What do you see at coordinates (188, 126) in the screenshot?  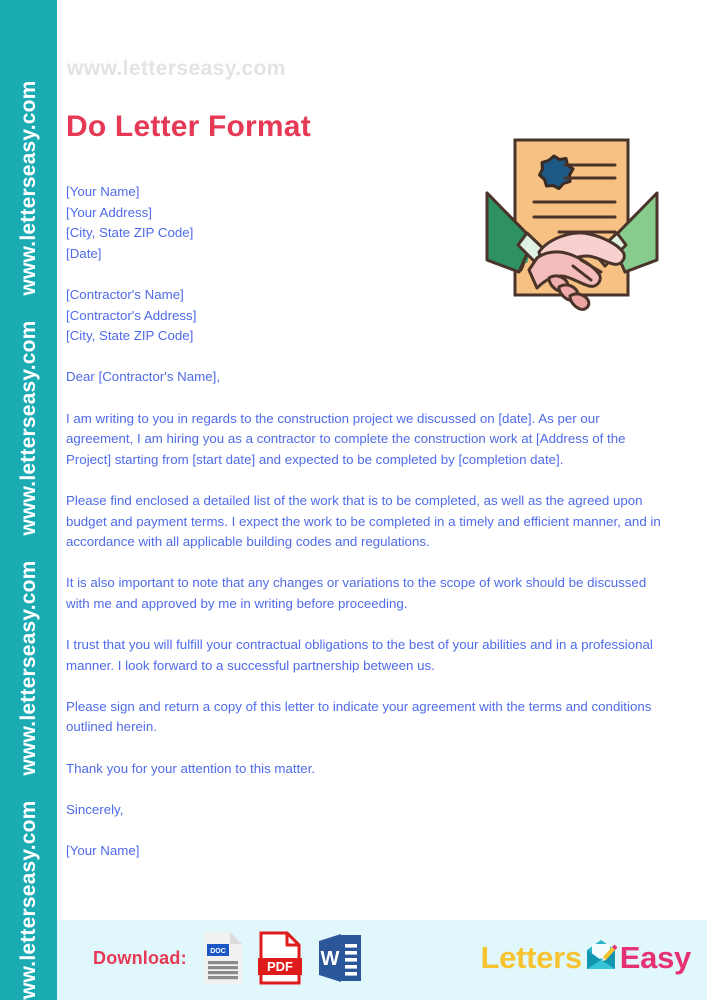 I see `page-title: Do Letter Format` at bounding box center [188, 126].